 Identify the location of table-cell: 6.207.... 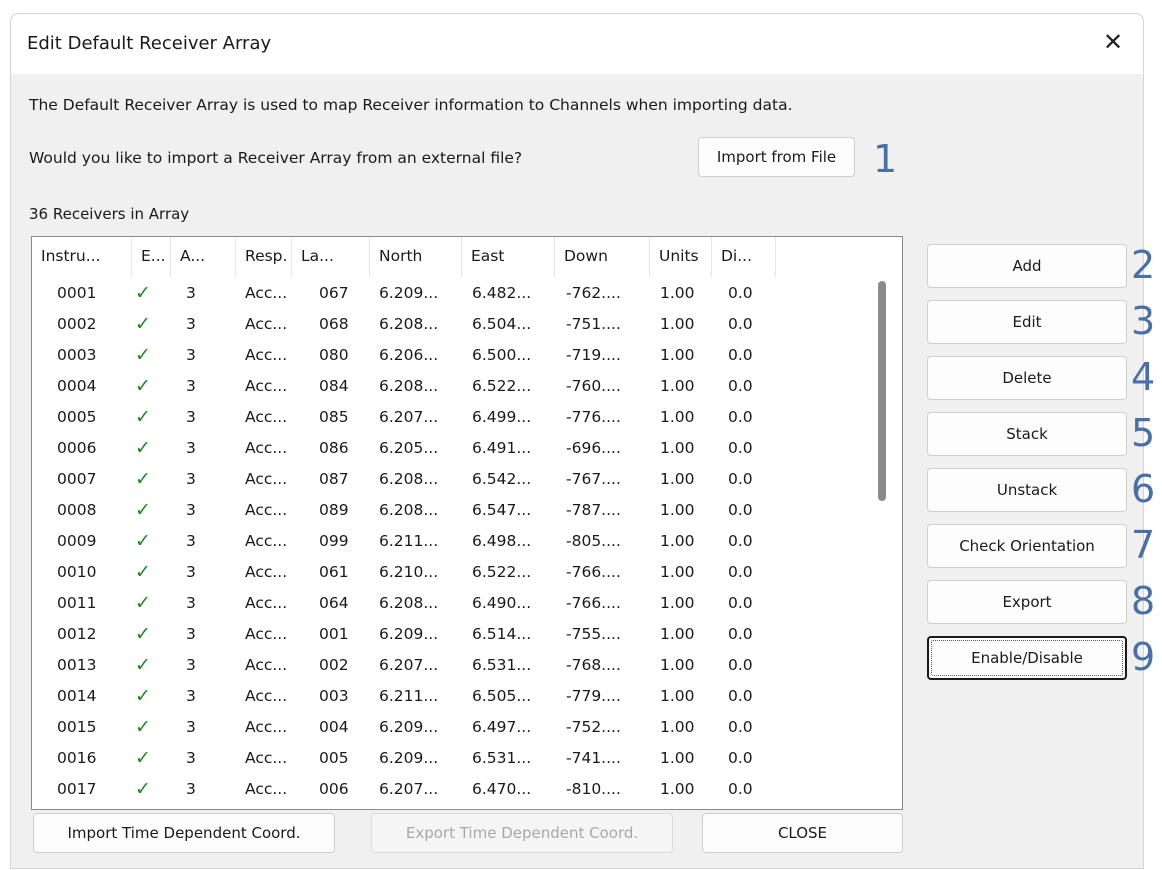
(409, 789).